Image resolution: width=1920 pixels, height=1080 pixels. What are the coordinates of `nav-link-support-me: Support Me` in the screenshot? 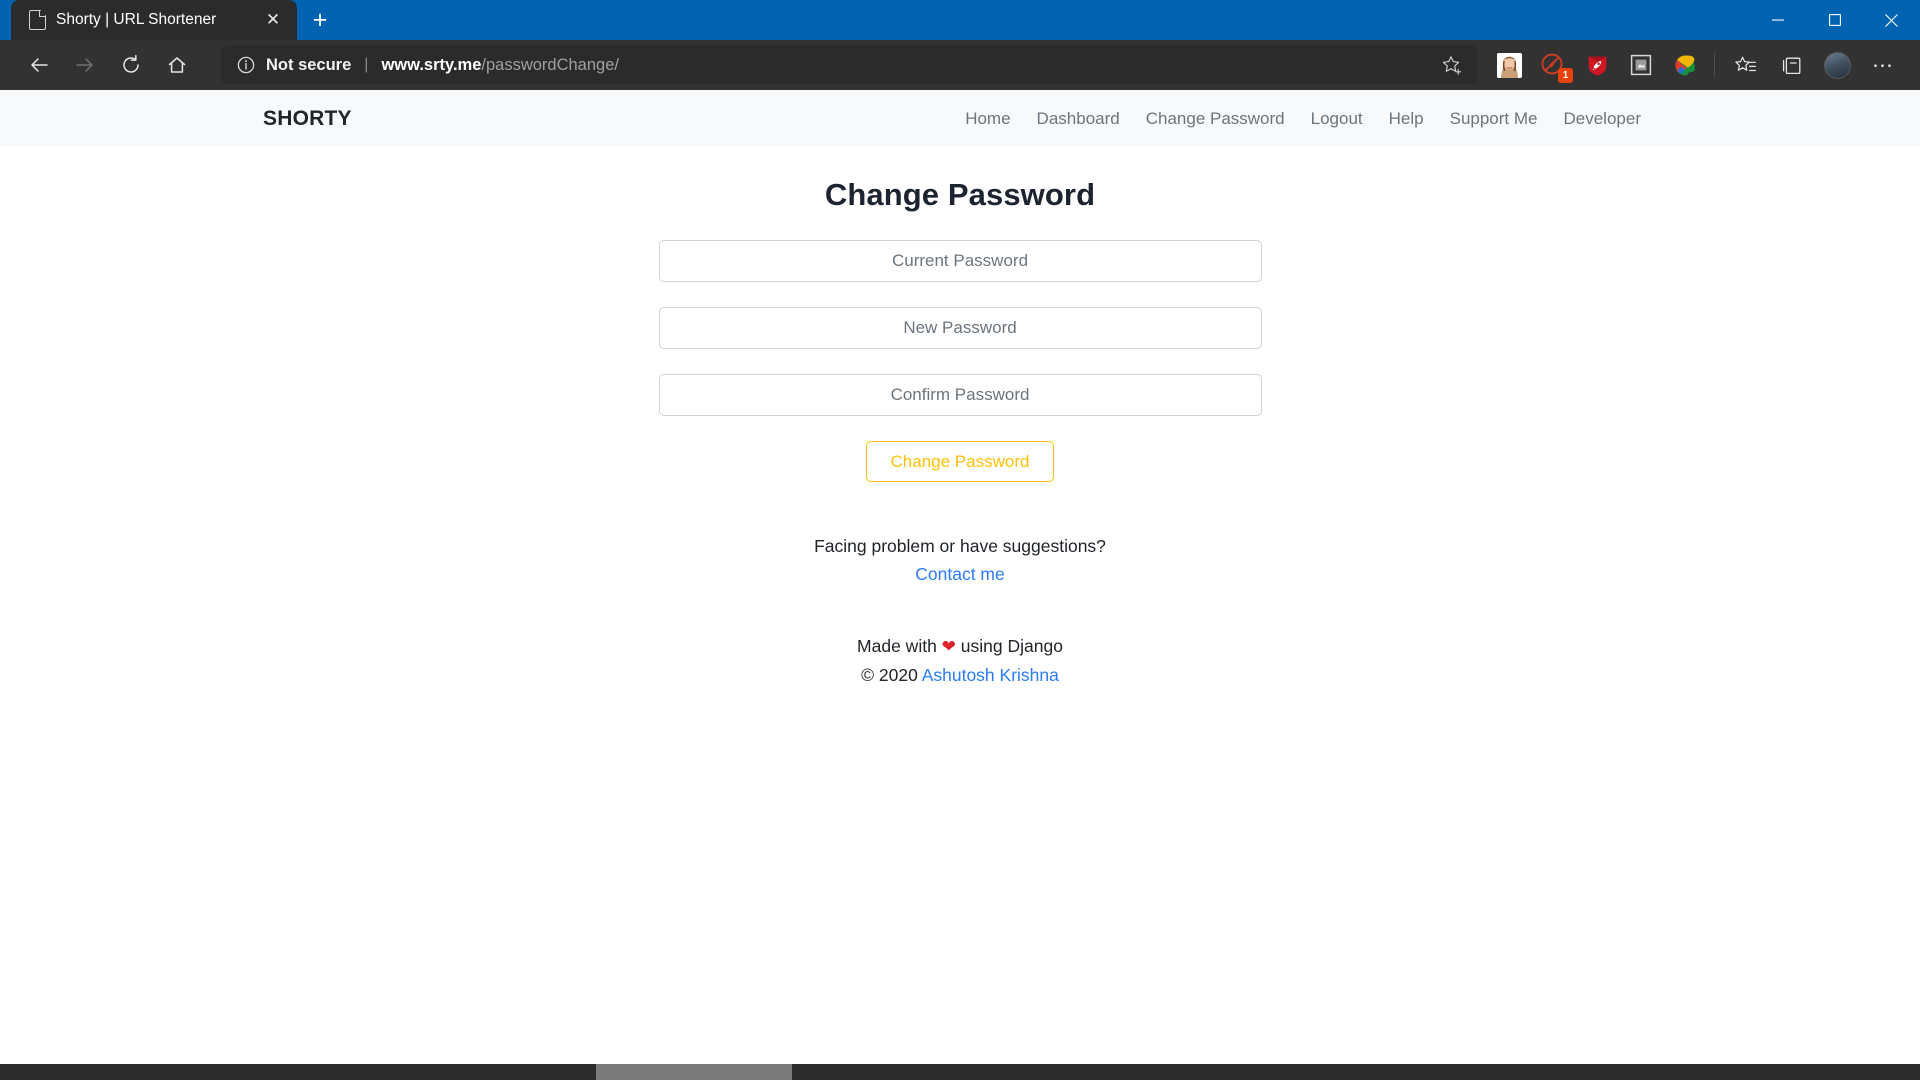 It's located at (1494, 119).